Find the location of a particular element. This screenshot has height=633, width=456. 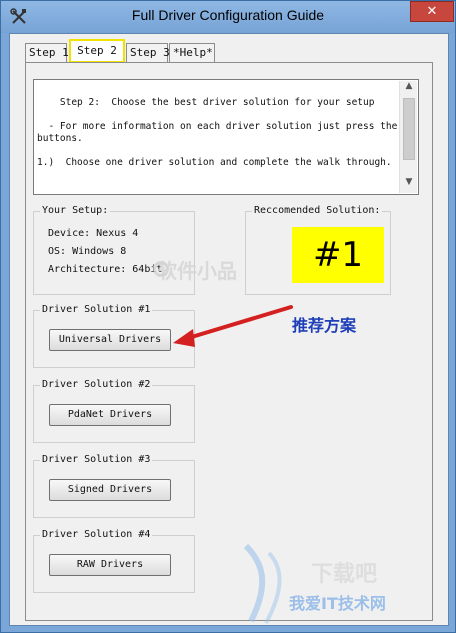

watermark-site: 我爱IT技术网 is located at coordinates (337, 603).